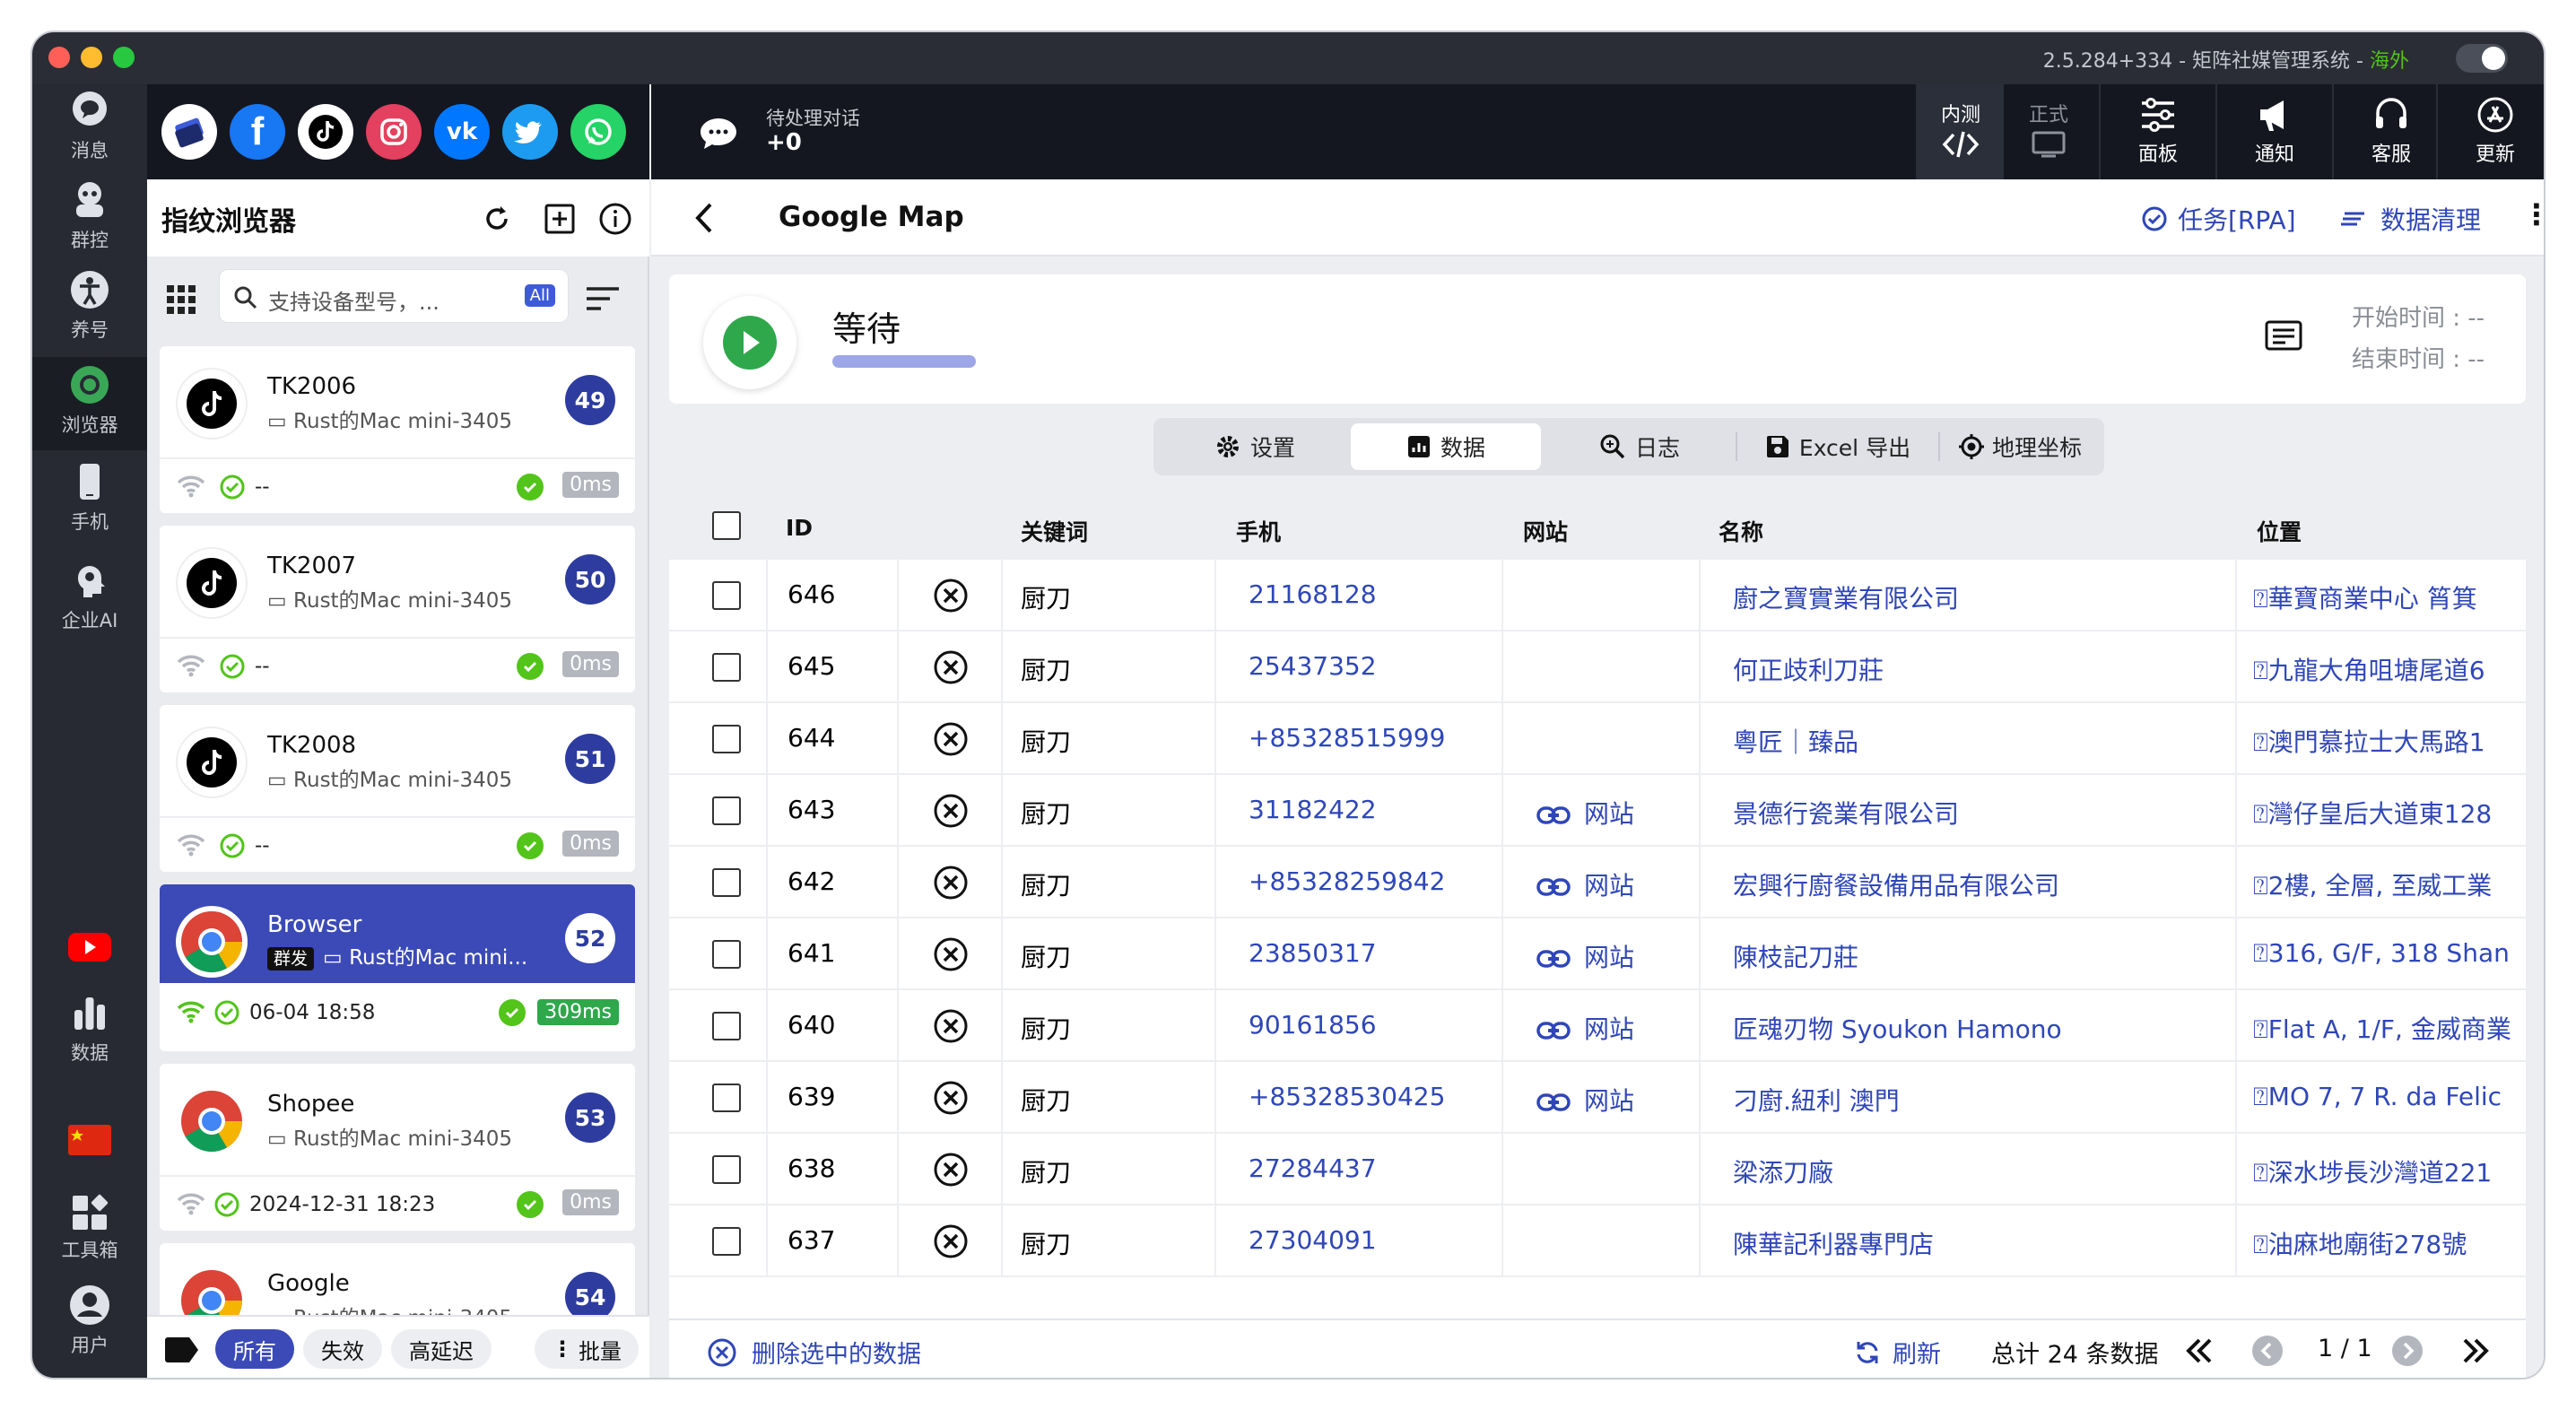 This screenshot has width=2576, height=1410. I want to click on theme-toggle, so click(2482, 58).